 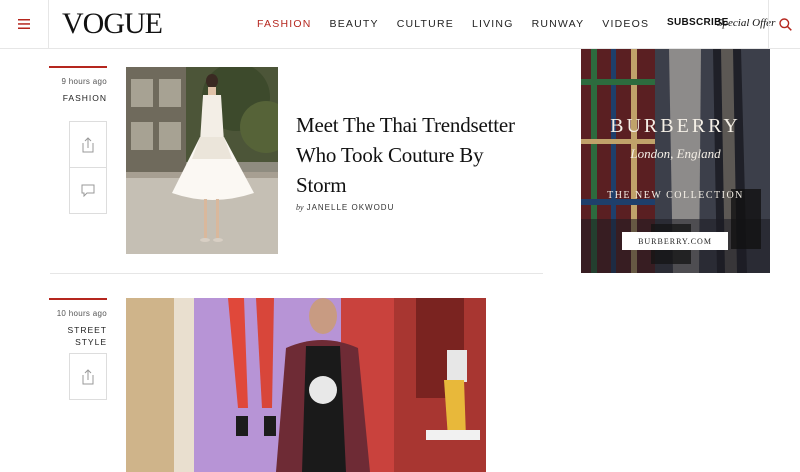 What do you see at coordinates (78, 323) in the screenshot?
I see `article-meta: 10 hours ago STREET STYLE` at bounding box center [78, 323].